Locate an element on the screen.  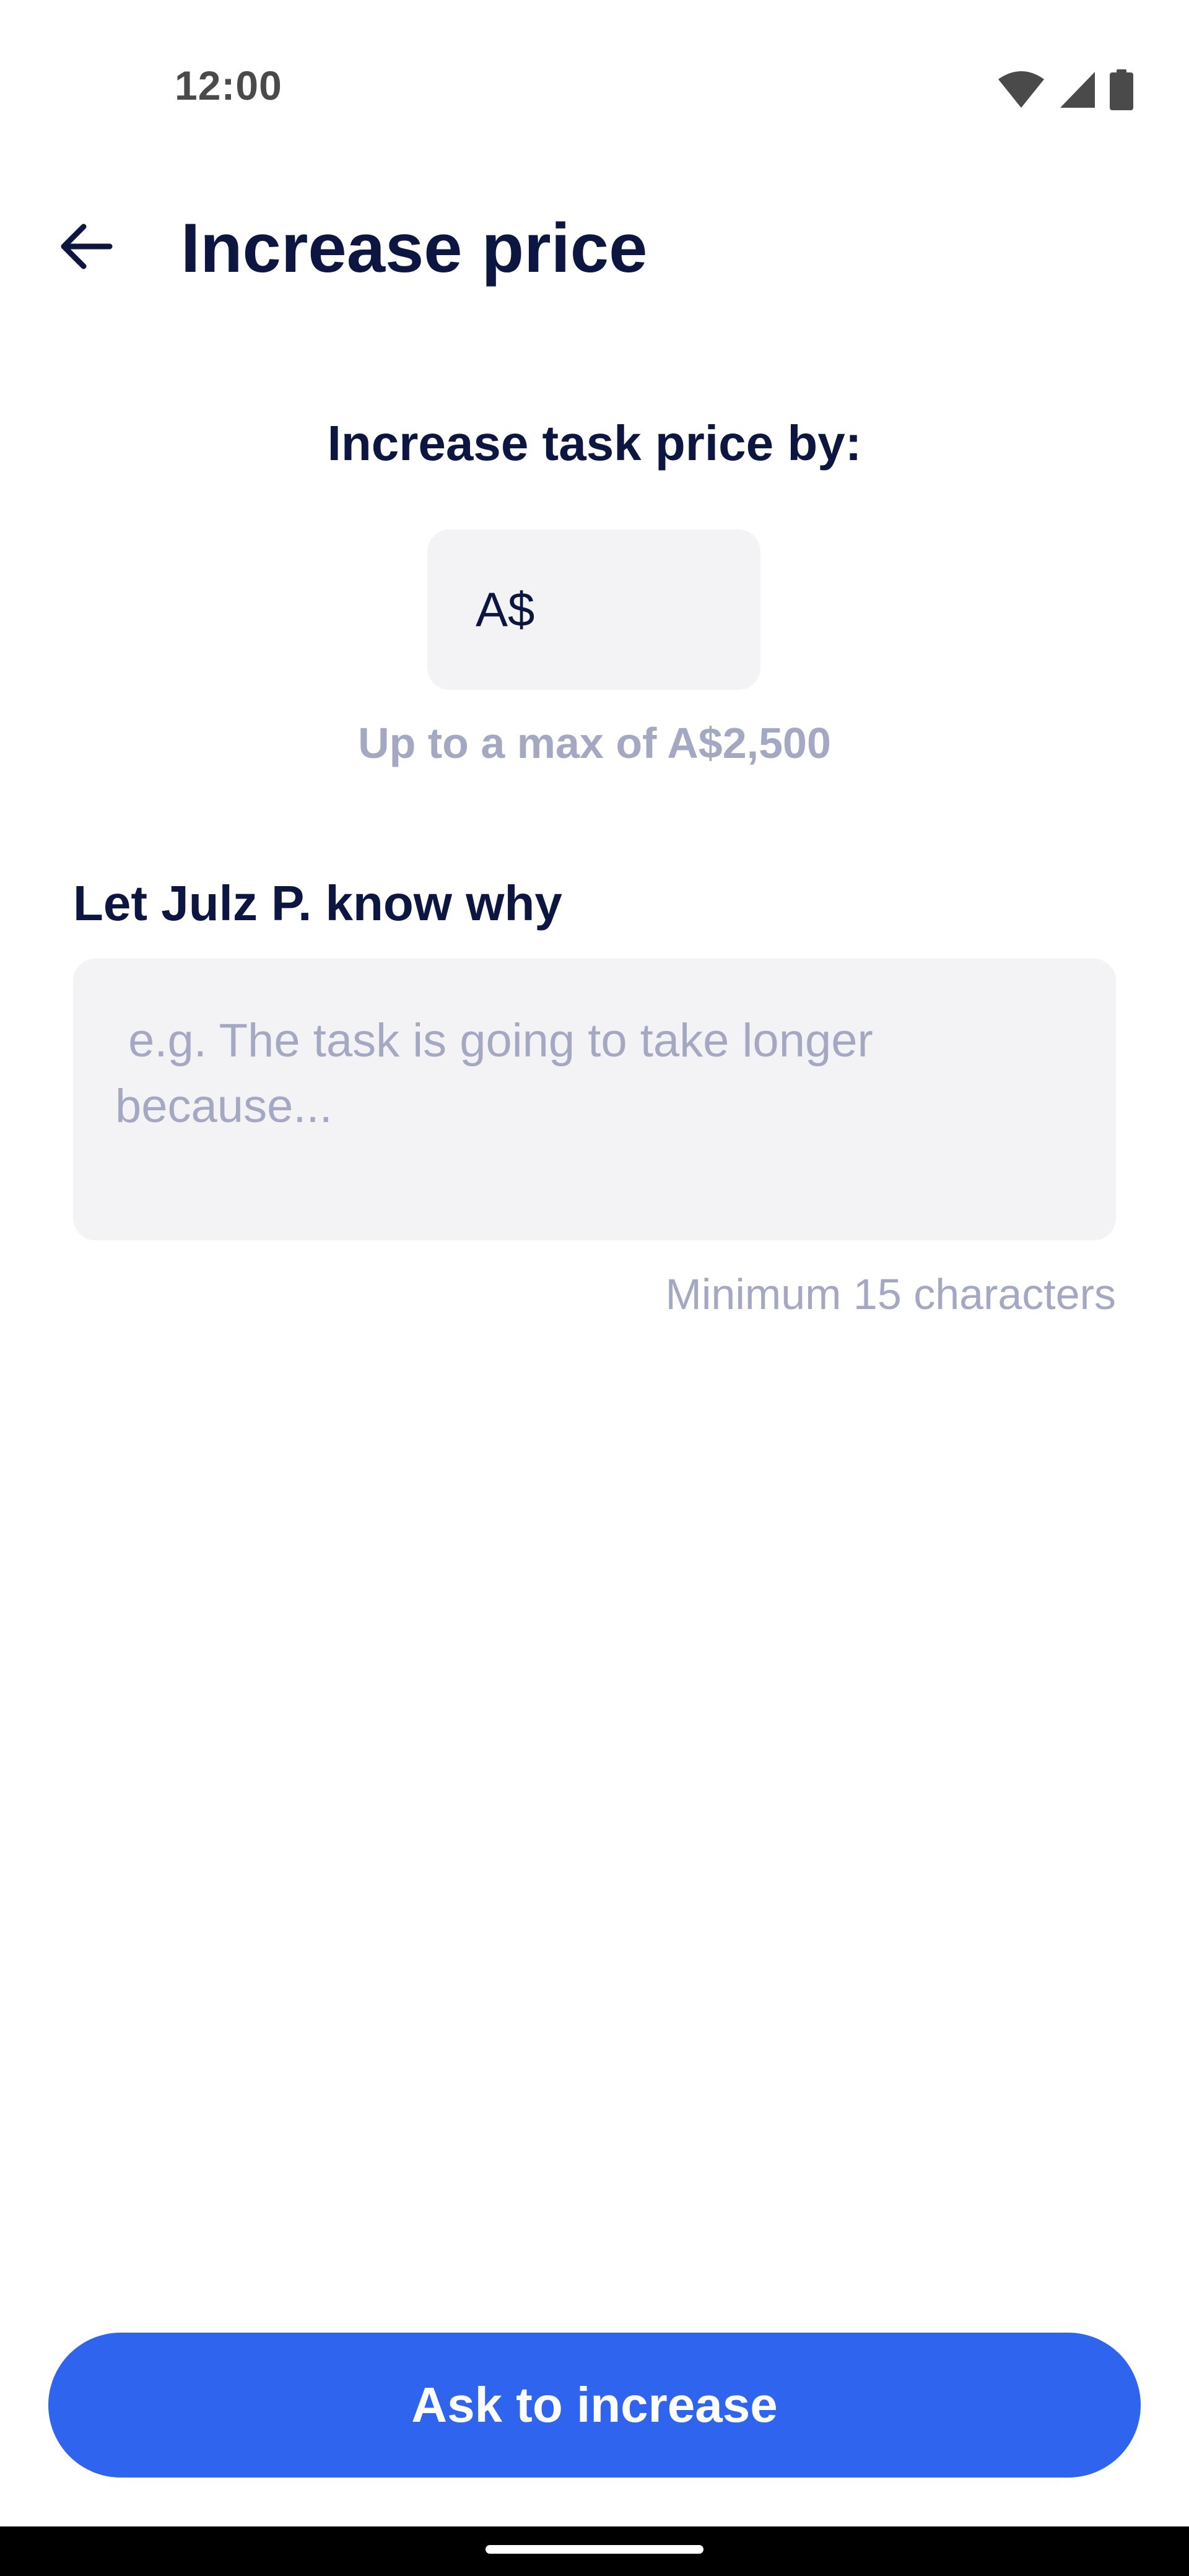
status-icons is located at coordinates (1065, 89).